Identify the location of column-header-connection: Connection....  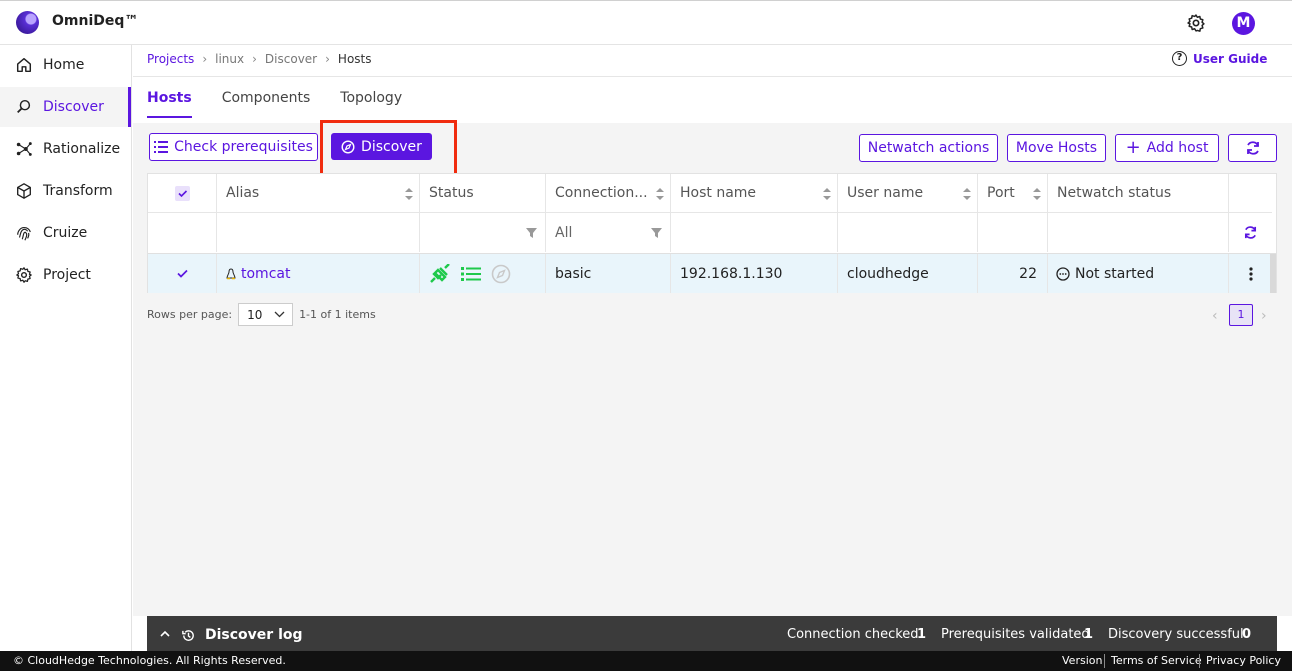
(608, 193).